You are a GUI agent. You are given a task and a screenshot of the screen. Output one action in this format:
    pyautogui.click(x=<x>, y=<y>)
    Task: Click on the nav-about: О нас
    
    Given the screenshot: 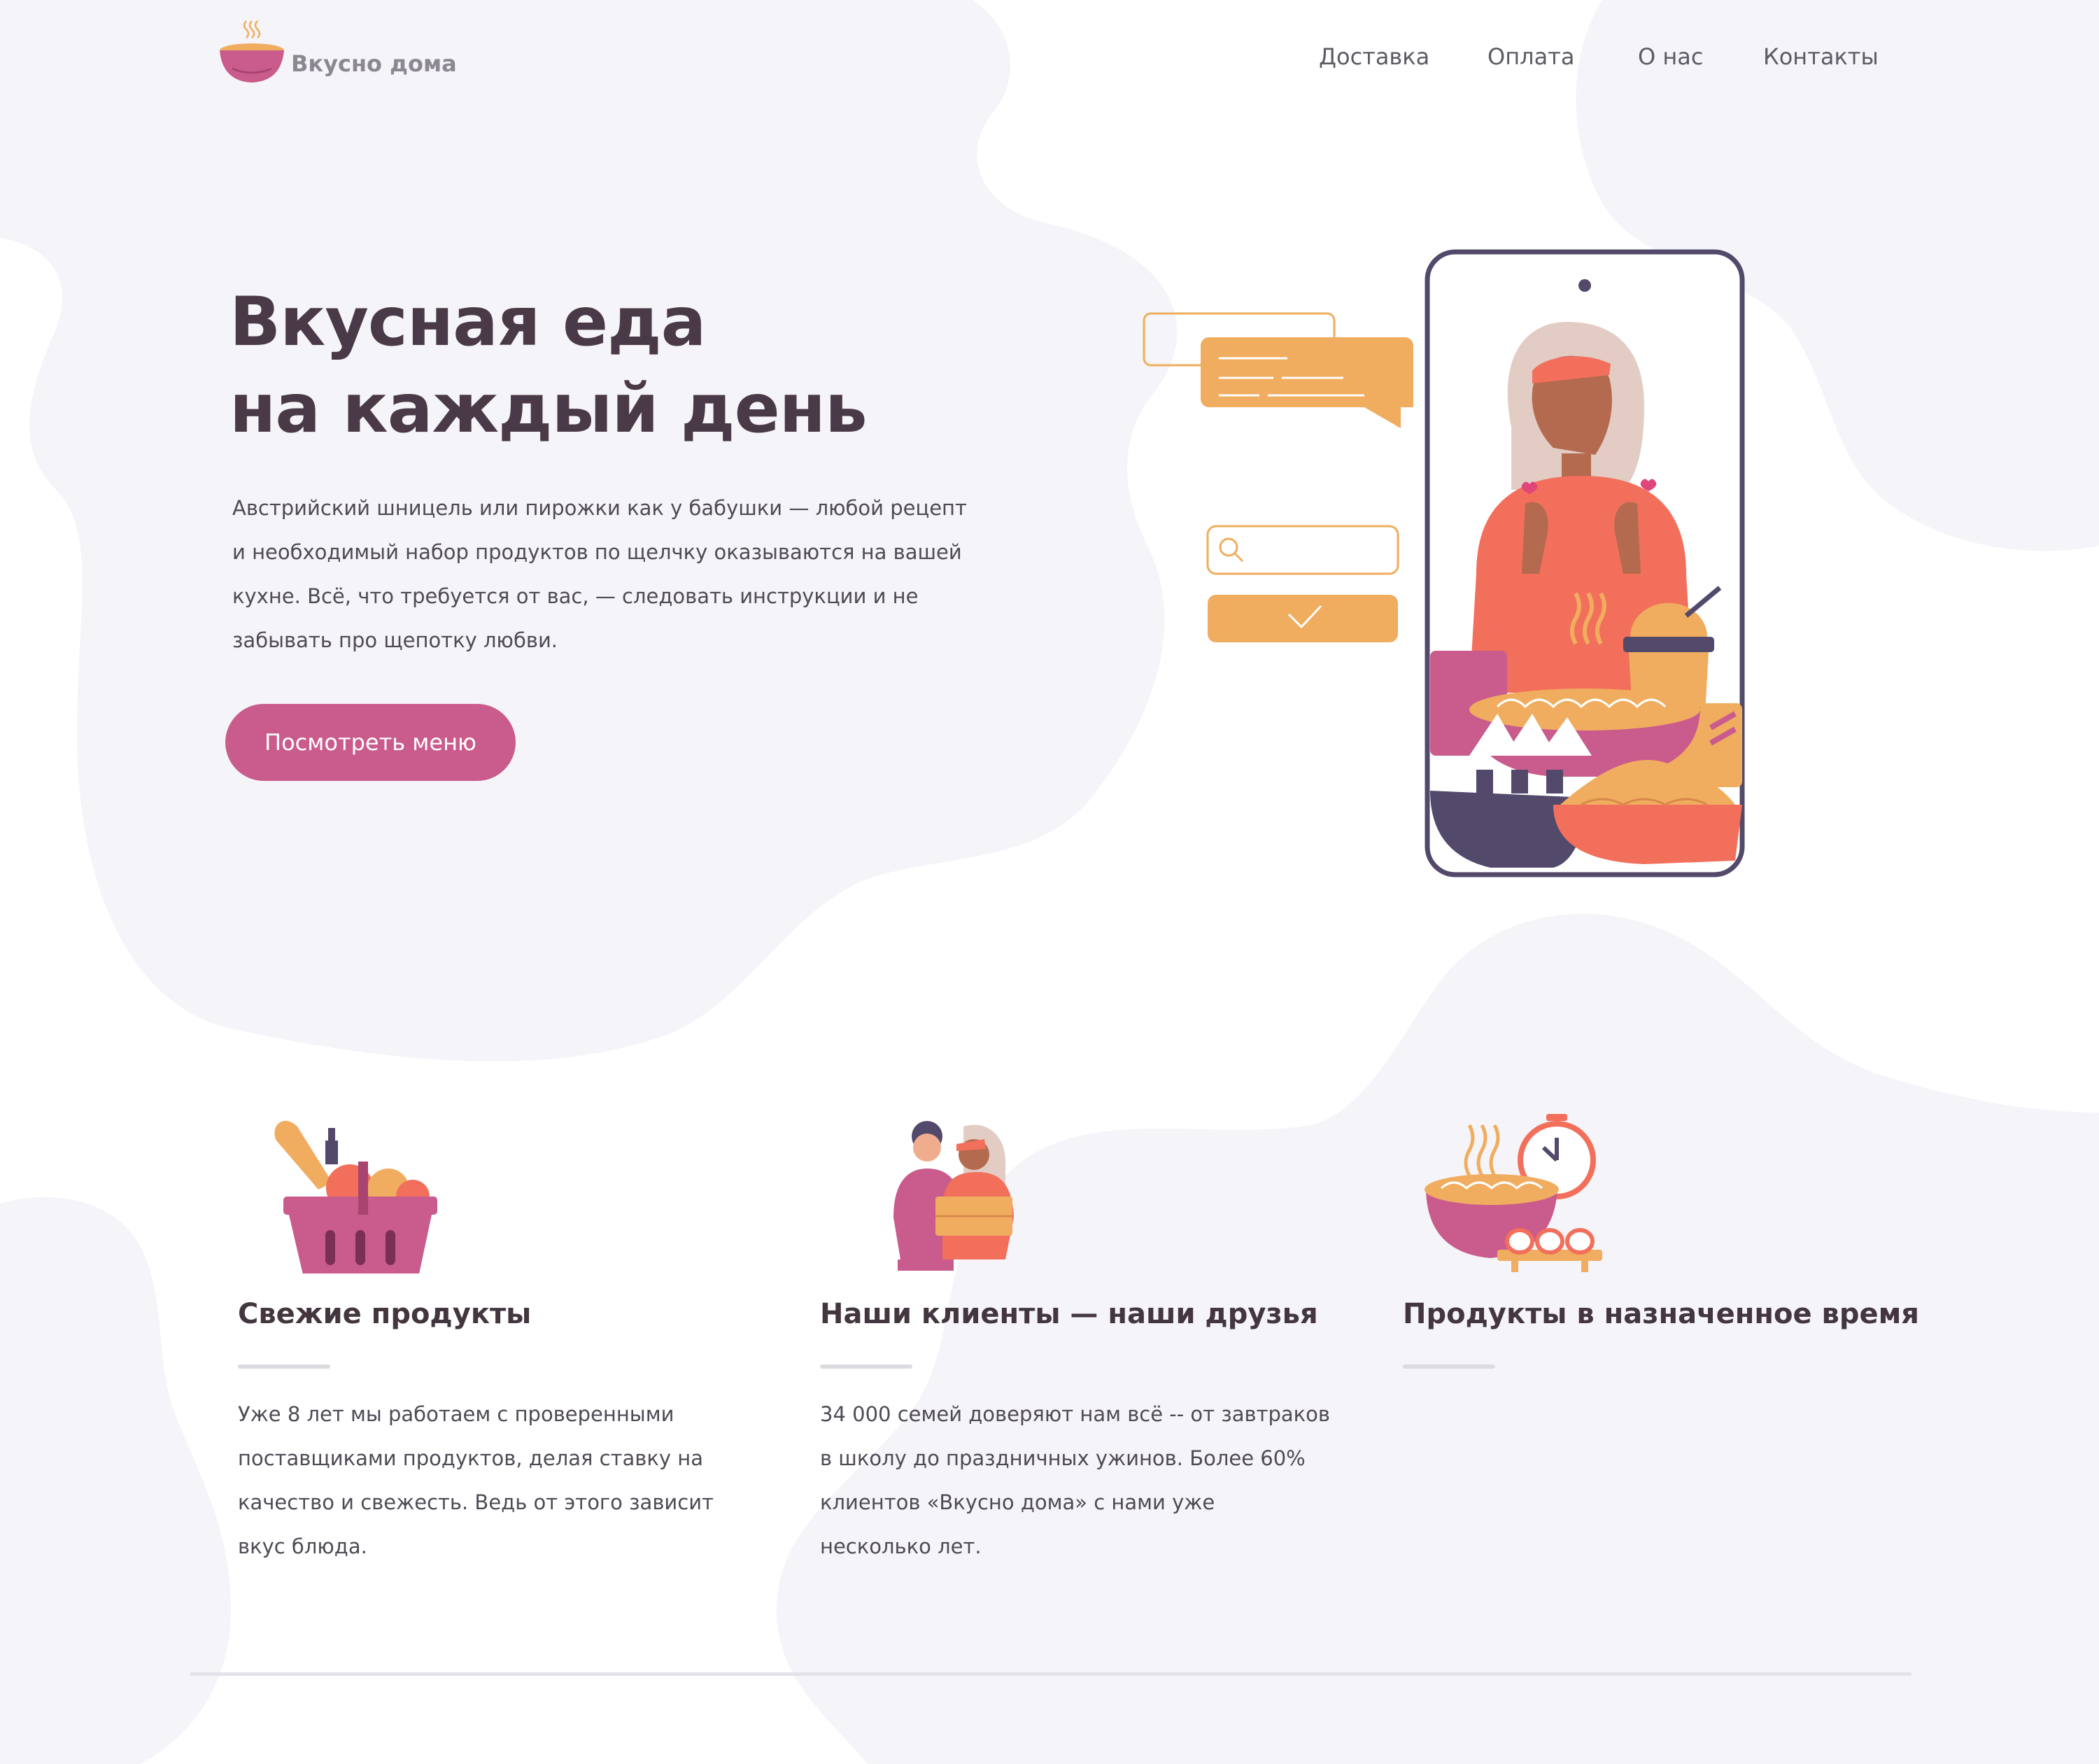 What is the action you would take?
    pyautogui.click(x=1670, y=56)
    